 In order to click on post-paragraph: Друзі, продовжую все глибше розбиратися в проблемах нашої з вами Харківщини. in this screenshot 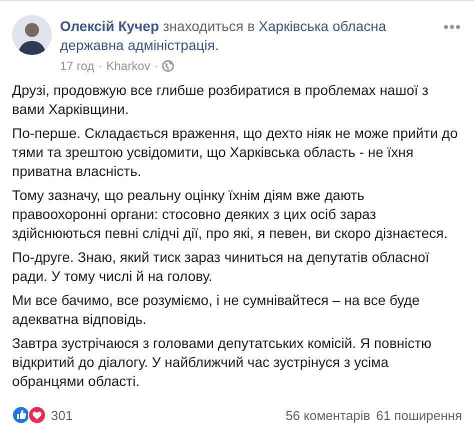, I will do `click(221, 100)`.